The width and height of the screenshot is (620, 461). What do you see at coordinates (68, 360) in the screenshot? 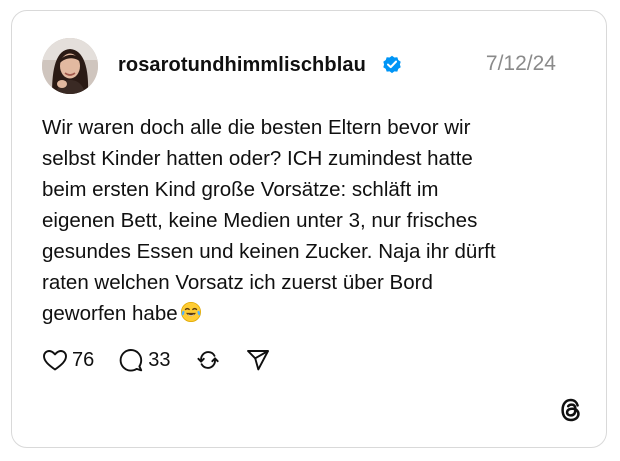
I see `like-button: 76` at bounding box center [68, 360].